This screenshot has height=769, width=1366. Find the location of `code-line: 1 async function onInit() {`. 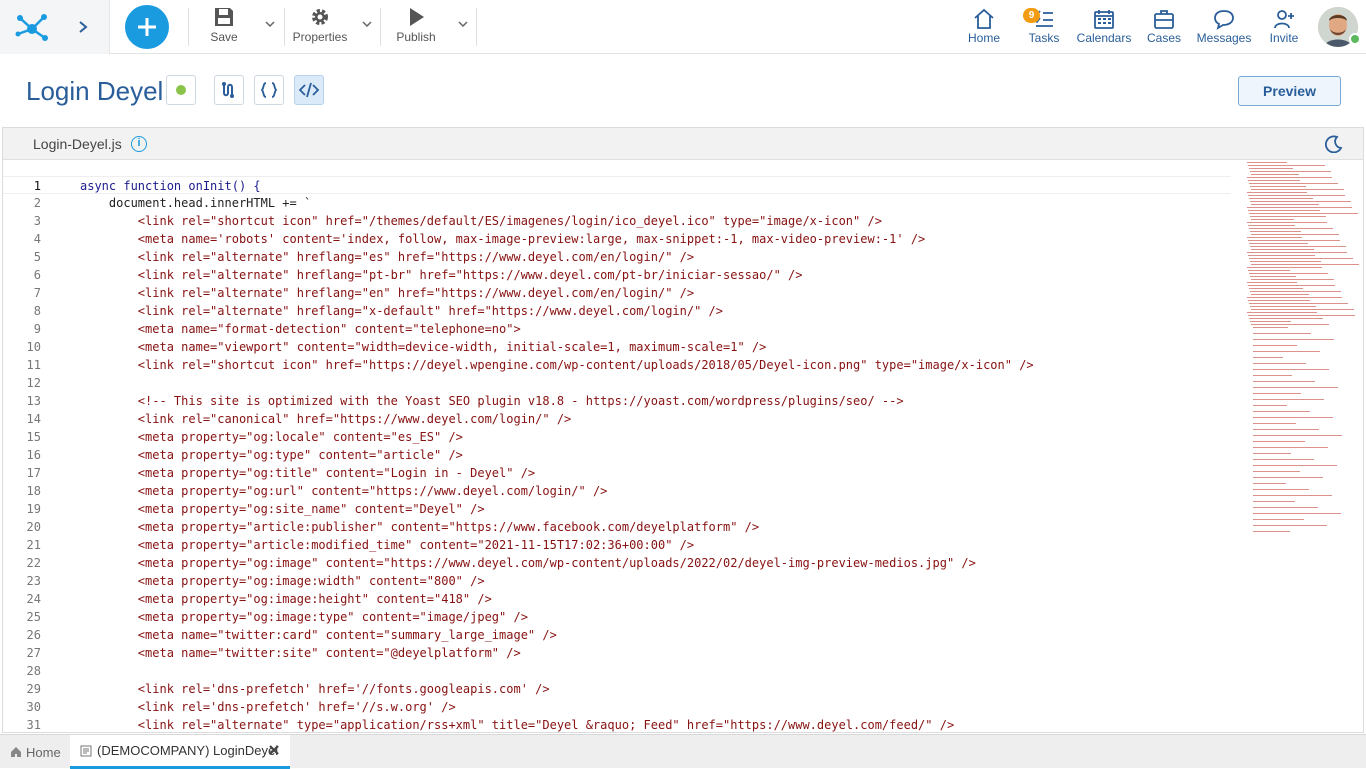

code-line: 1 async function onInit() { is located at coordinates (617, 185).